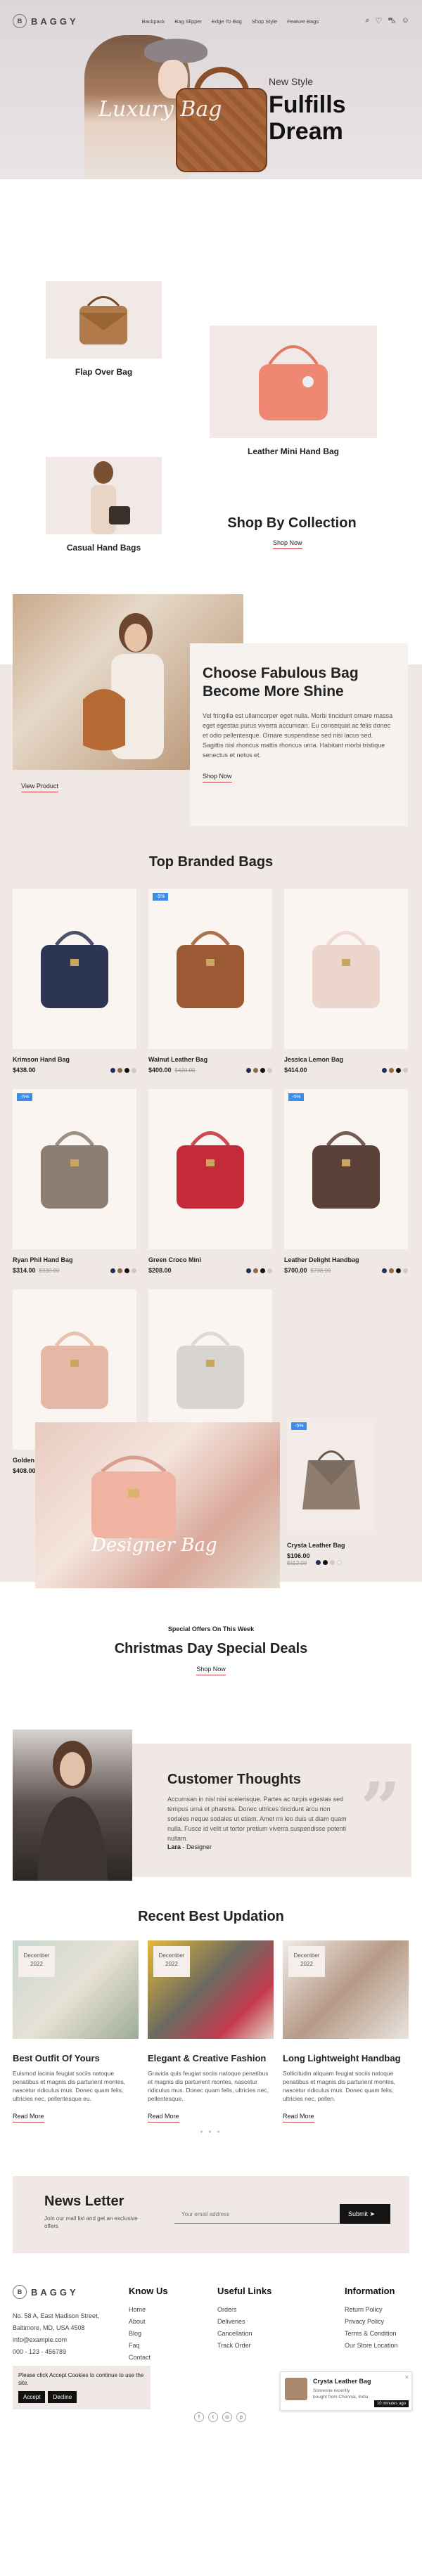 This screenshot has width=422, height=2576. What do you see at coordinates (265, 21) in the screenshot?
I see `nav-item-shop-style: Shop Style` at bounding box center [265, 21].